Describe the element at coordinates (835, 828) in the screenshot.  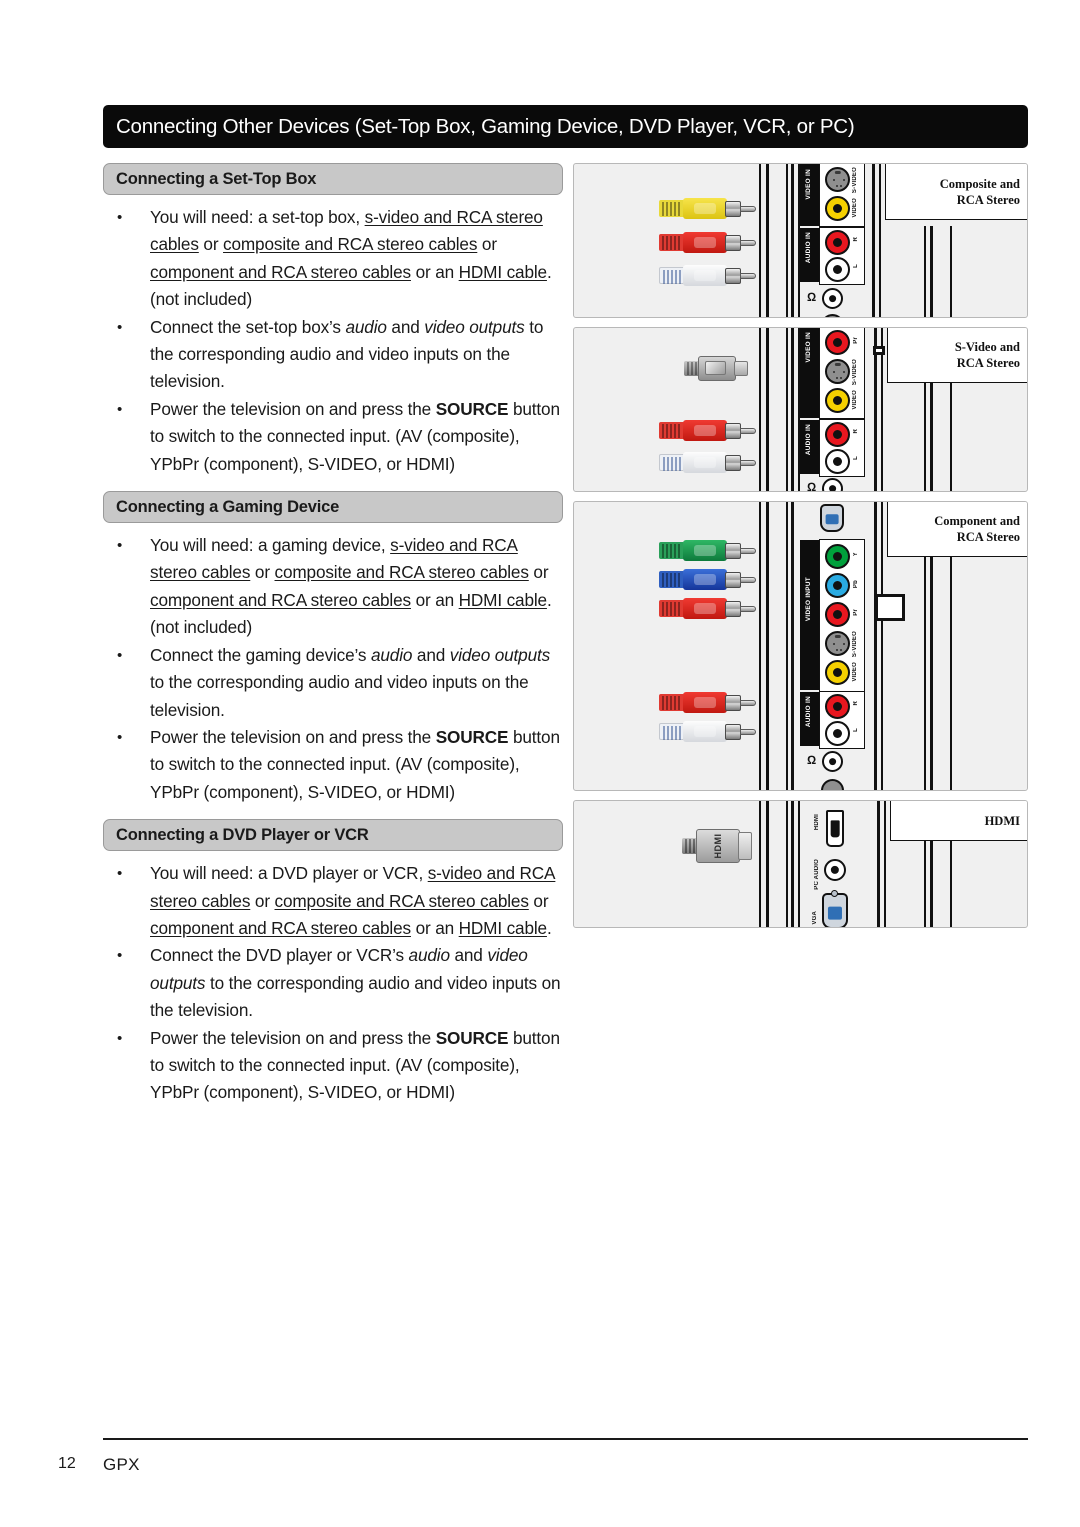
I see `hdmi-socket-port` at that location.